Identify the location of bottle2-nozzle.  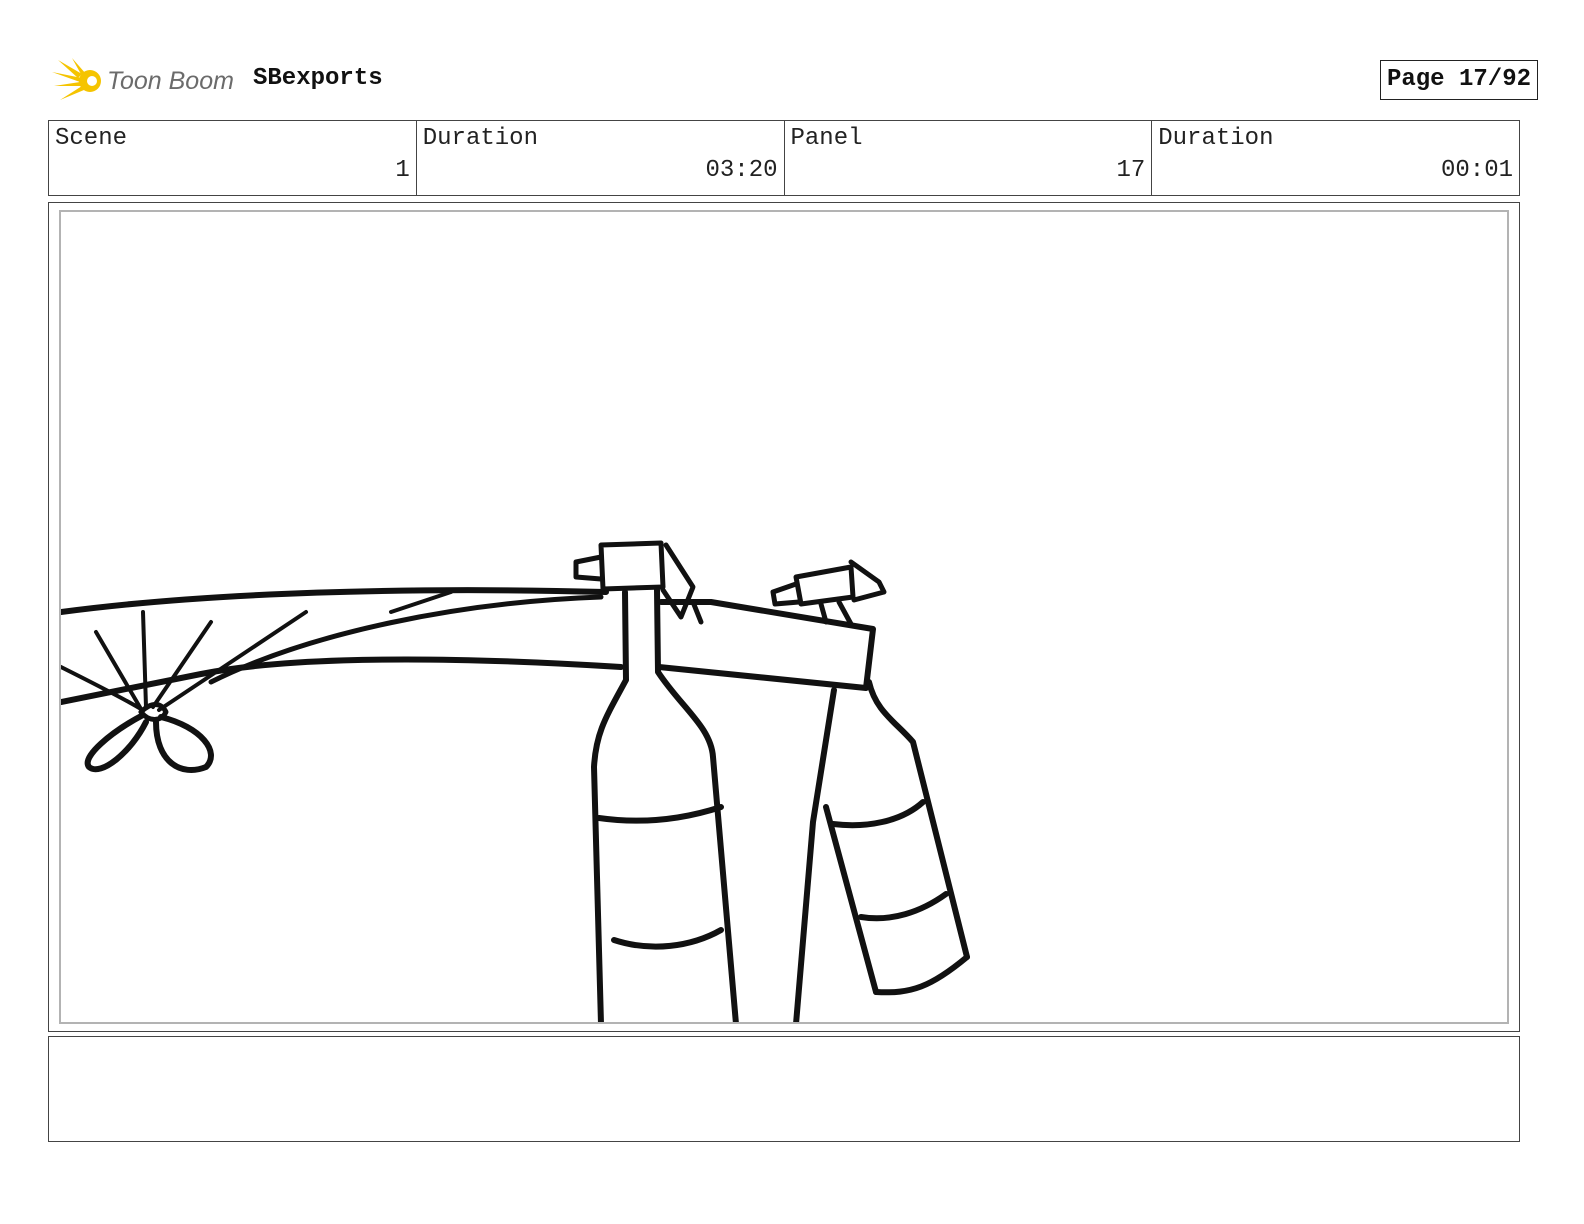
(786, 594).